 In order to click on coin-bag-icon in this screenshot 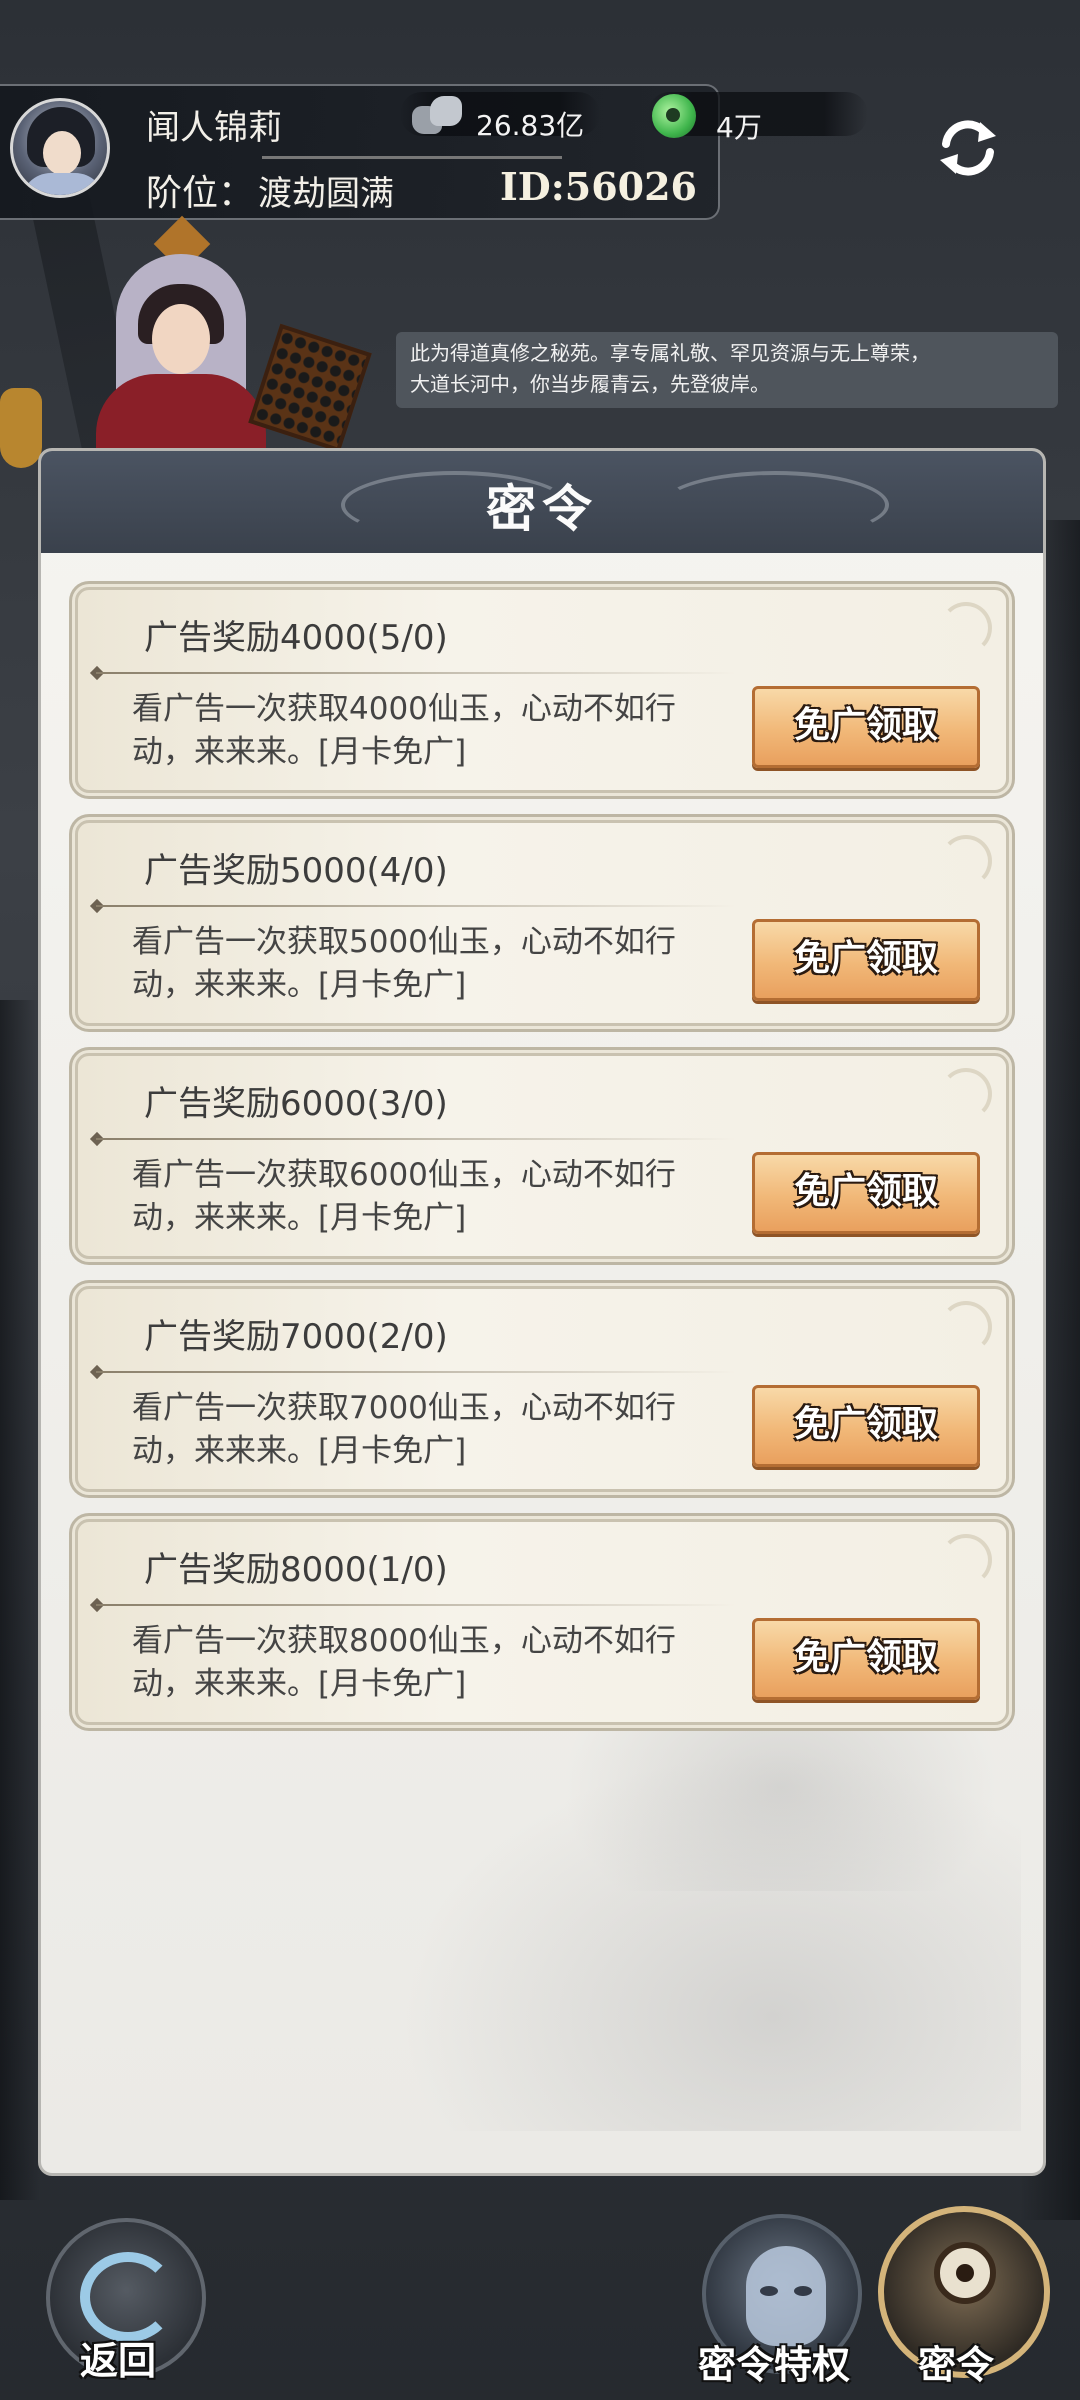, I will do `click(21, 428)`.